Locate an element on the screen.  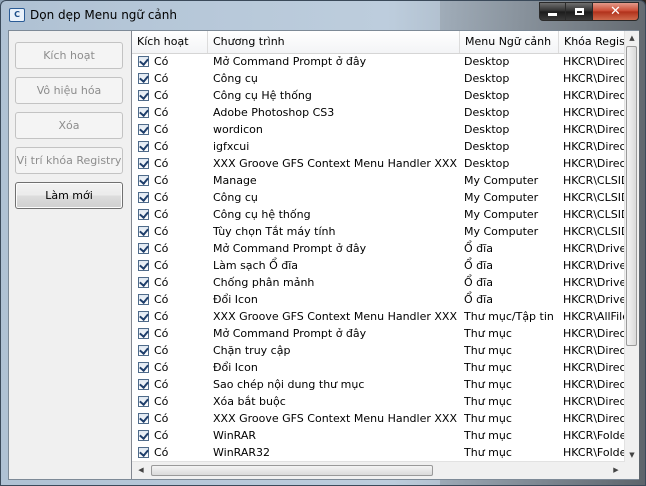
enable-button: Kích hoạt is located at coordinates (69, 55).